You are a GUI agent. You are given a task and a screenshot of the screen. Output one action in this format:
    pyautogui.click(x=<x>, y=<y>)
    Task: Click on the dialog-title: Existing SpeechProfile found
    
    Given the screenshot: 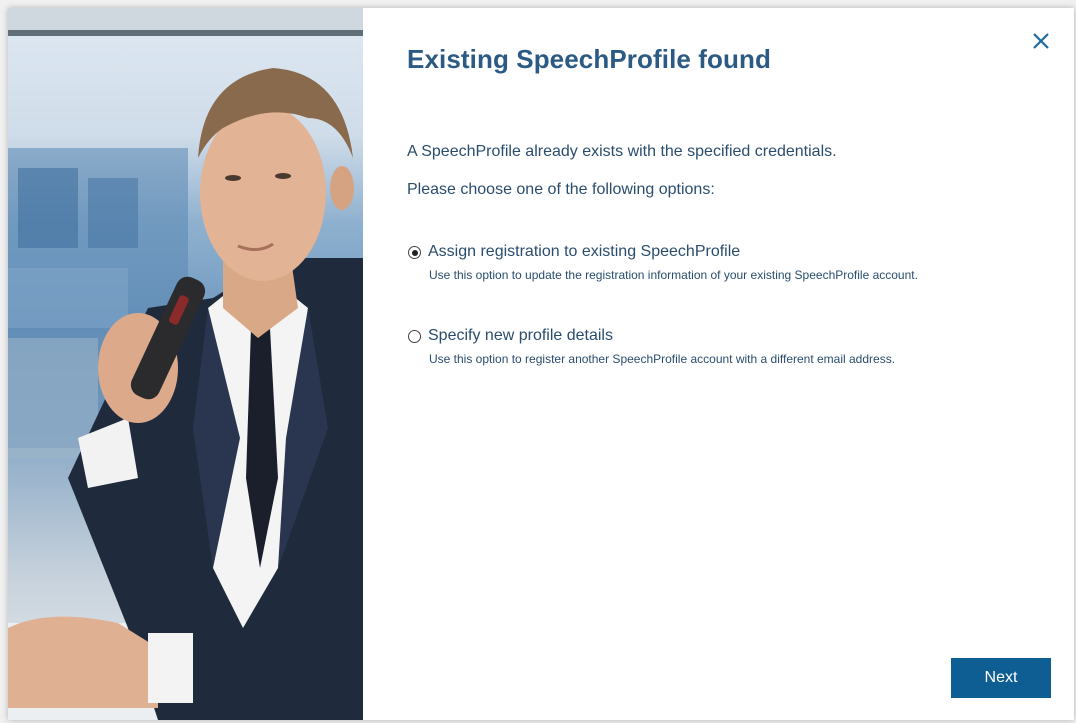 What is the action you would take?
    pyautogui.click(x=589, y=59)
    